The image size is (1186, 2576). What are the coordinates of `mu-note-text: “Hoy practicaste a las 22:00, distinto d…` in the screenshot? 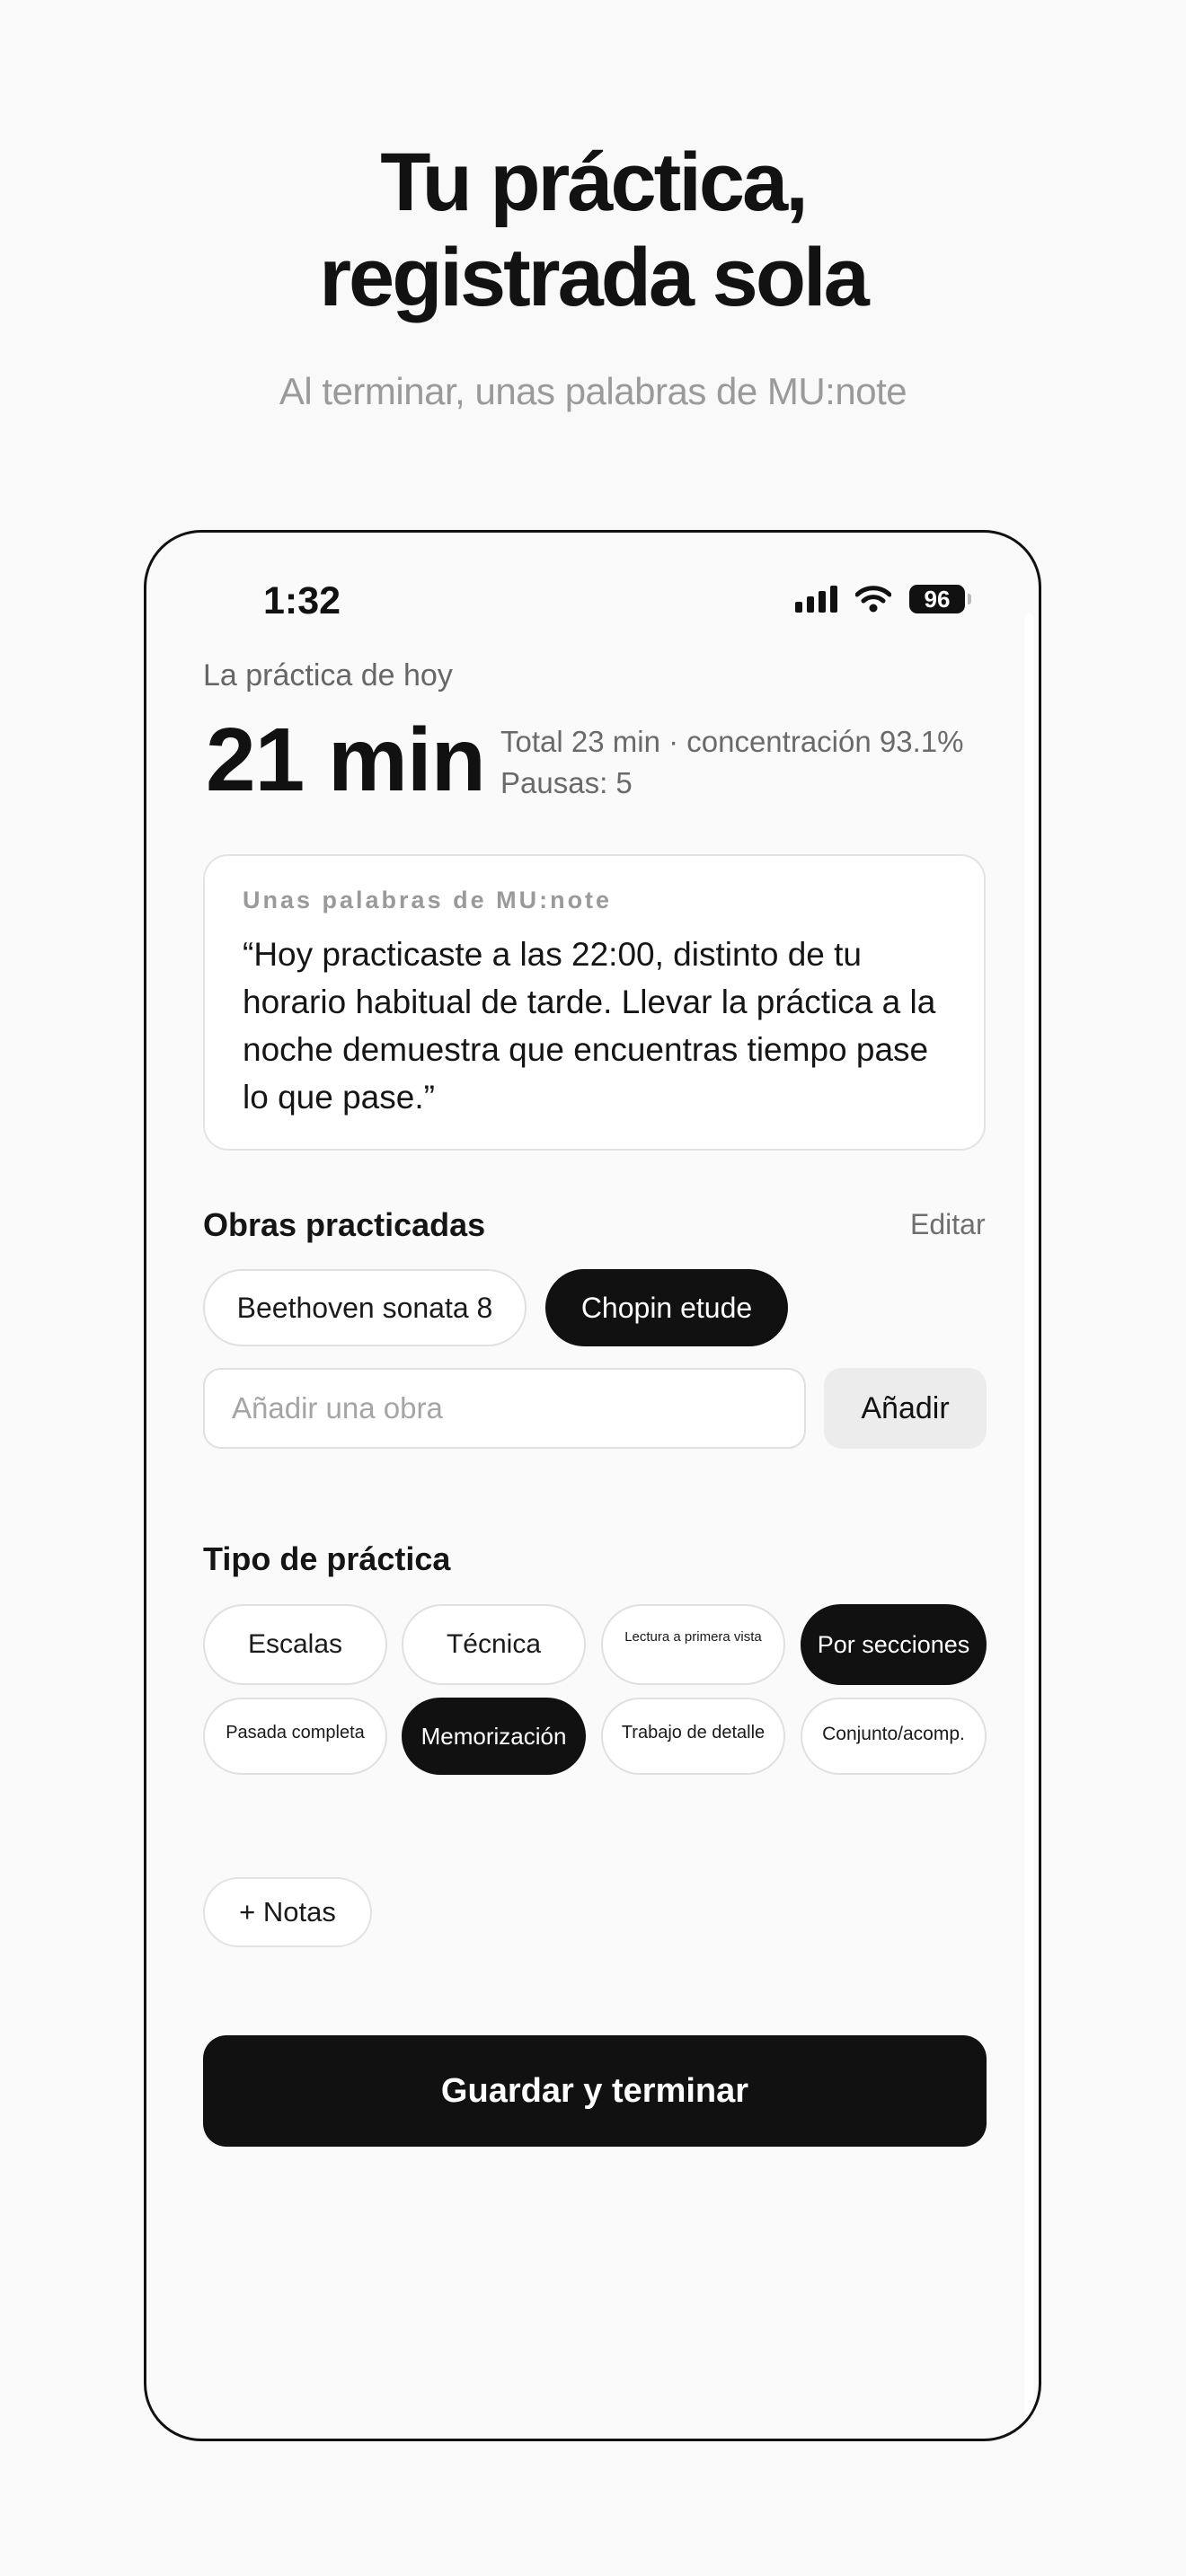 It's located at (589, 1026).